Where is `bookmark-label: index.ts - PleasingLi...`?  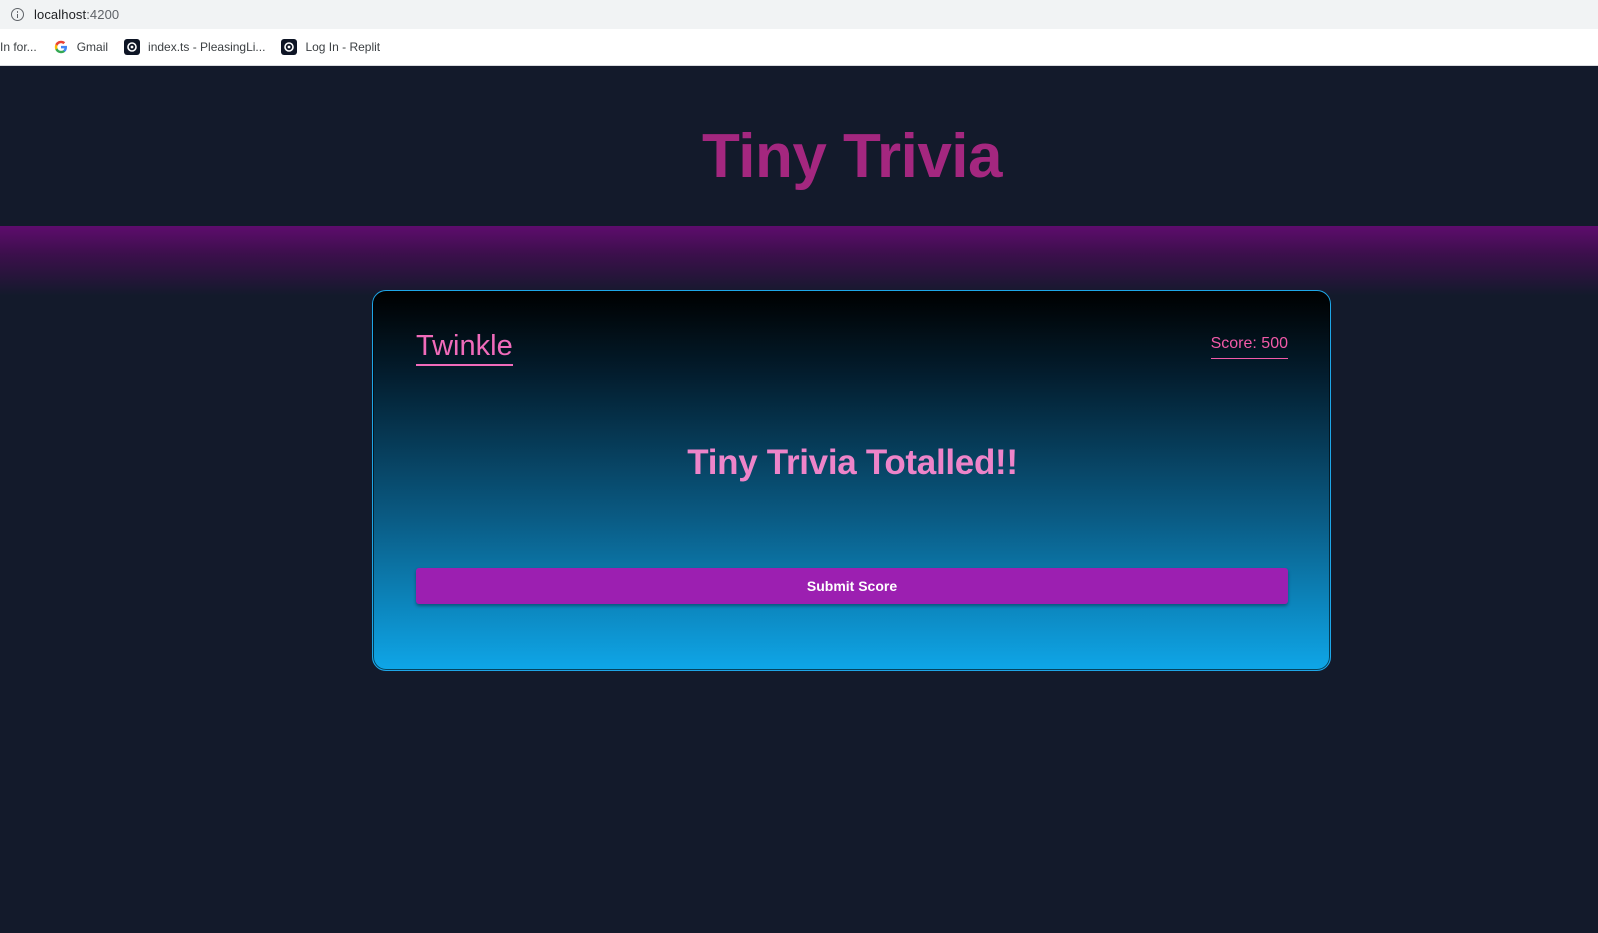
bookmark-label: index.ts - PleasingLi... is located at coordinates (207, 47).